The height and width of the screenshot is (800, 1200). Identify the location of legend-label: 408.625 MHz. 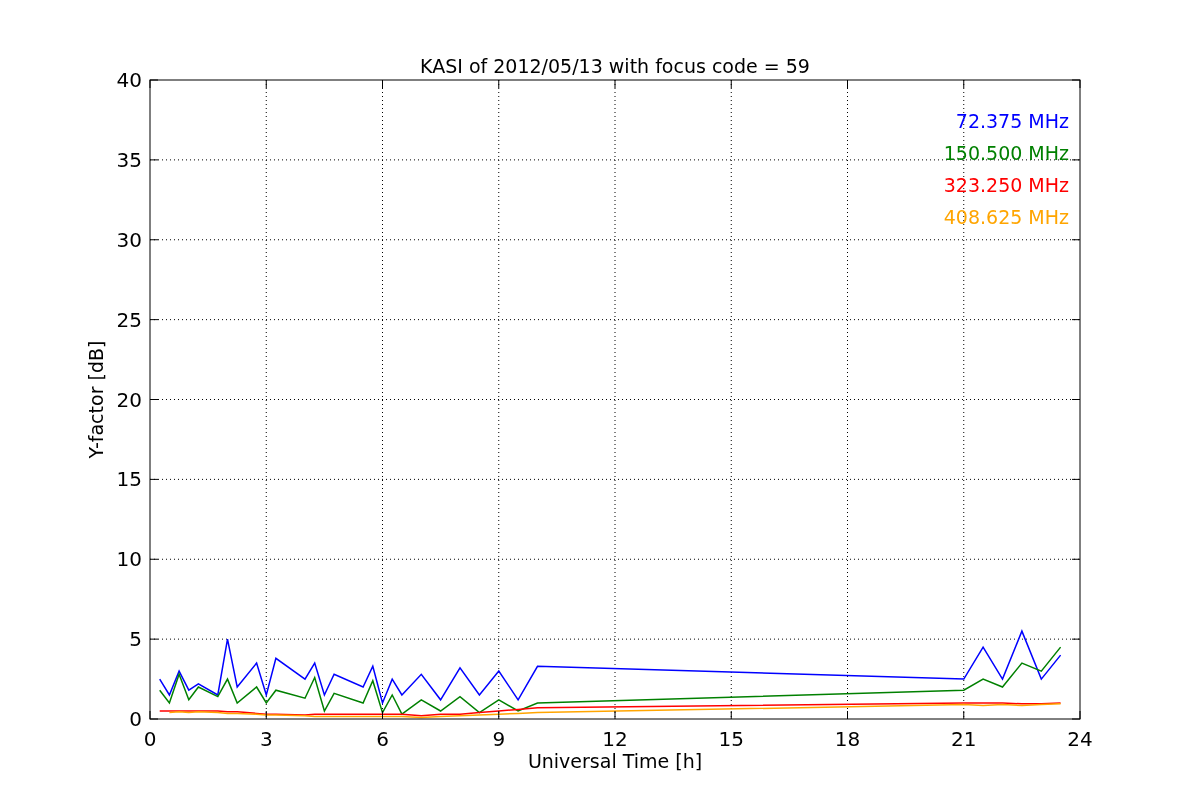
(1006, 217).